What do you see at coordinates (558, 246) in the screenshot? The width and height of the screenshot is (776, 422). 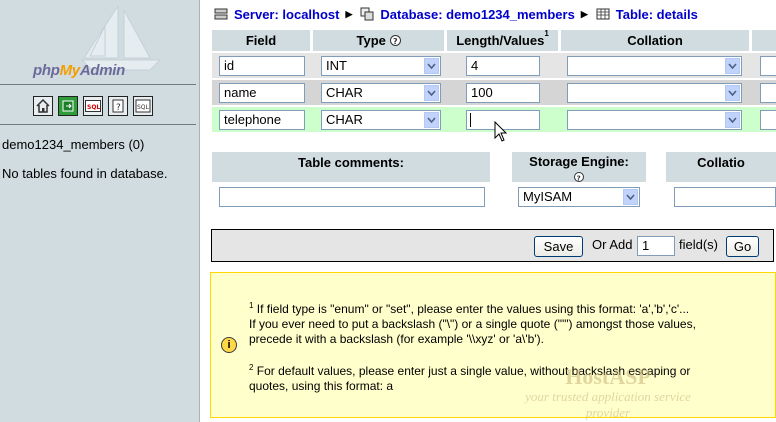 I see `save-button: Save` at bounding box center [558, 246].